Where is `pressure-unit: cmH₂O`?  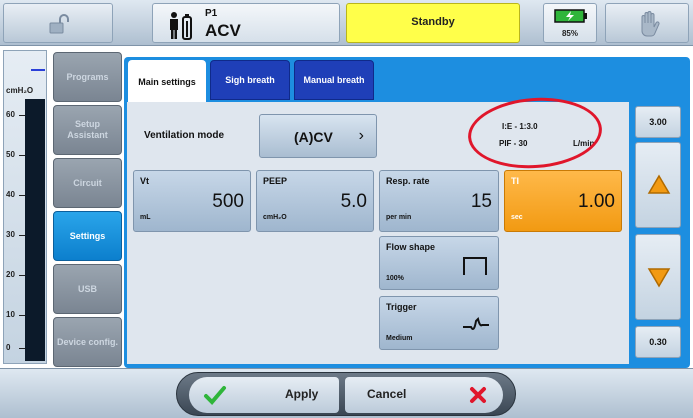
pressure-unit: cmH₂O is located at coordinates (20, 90).